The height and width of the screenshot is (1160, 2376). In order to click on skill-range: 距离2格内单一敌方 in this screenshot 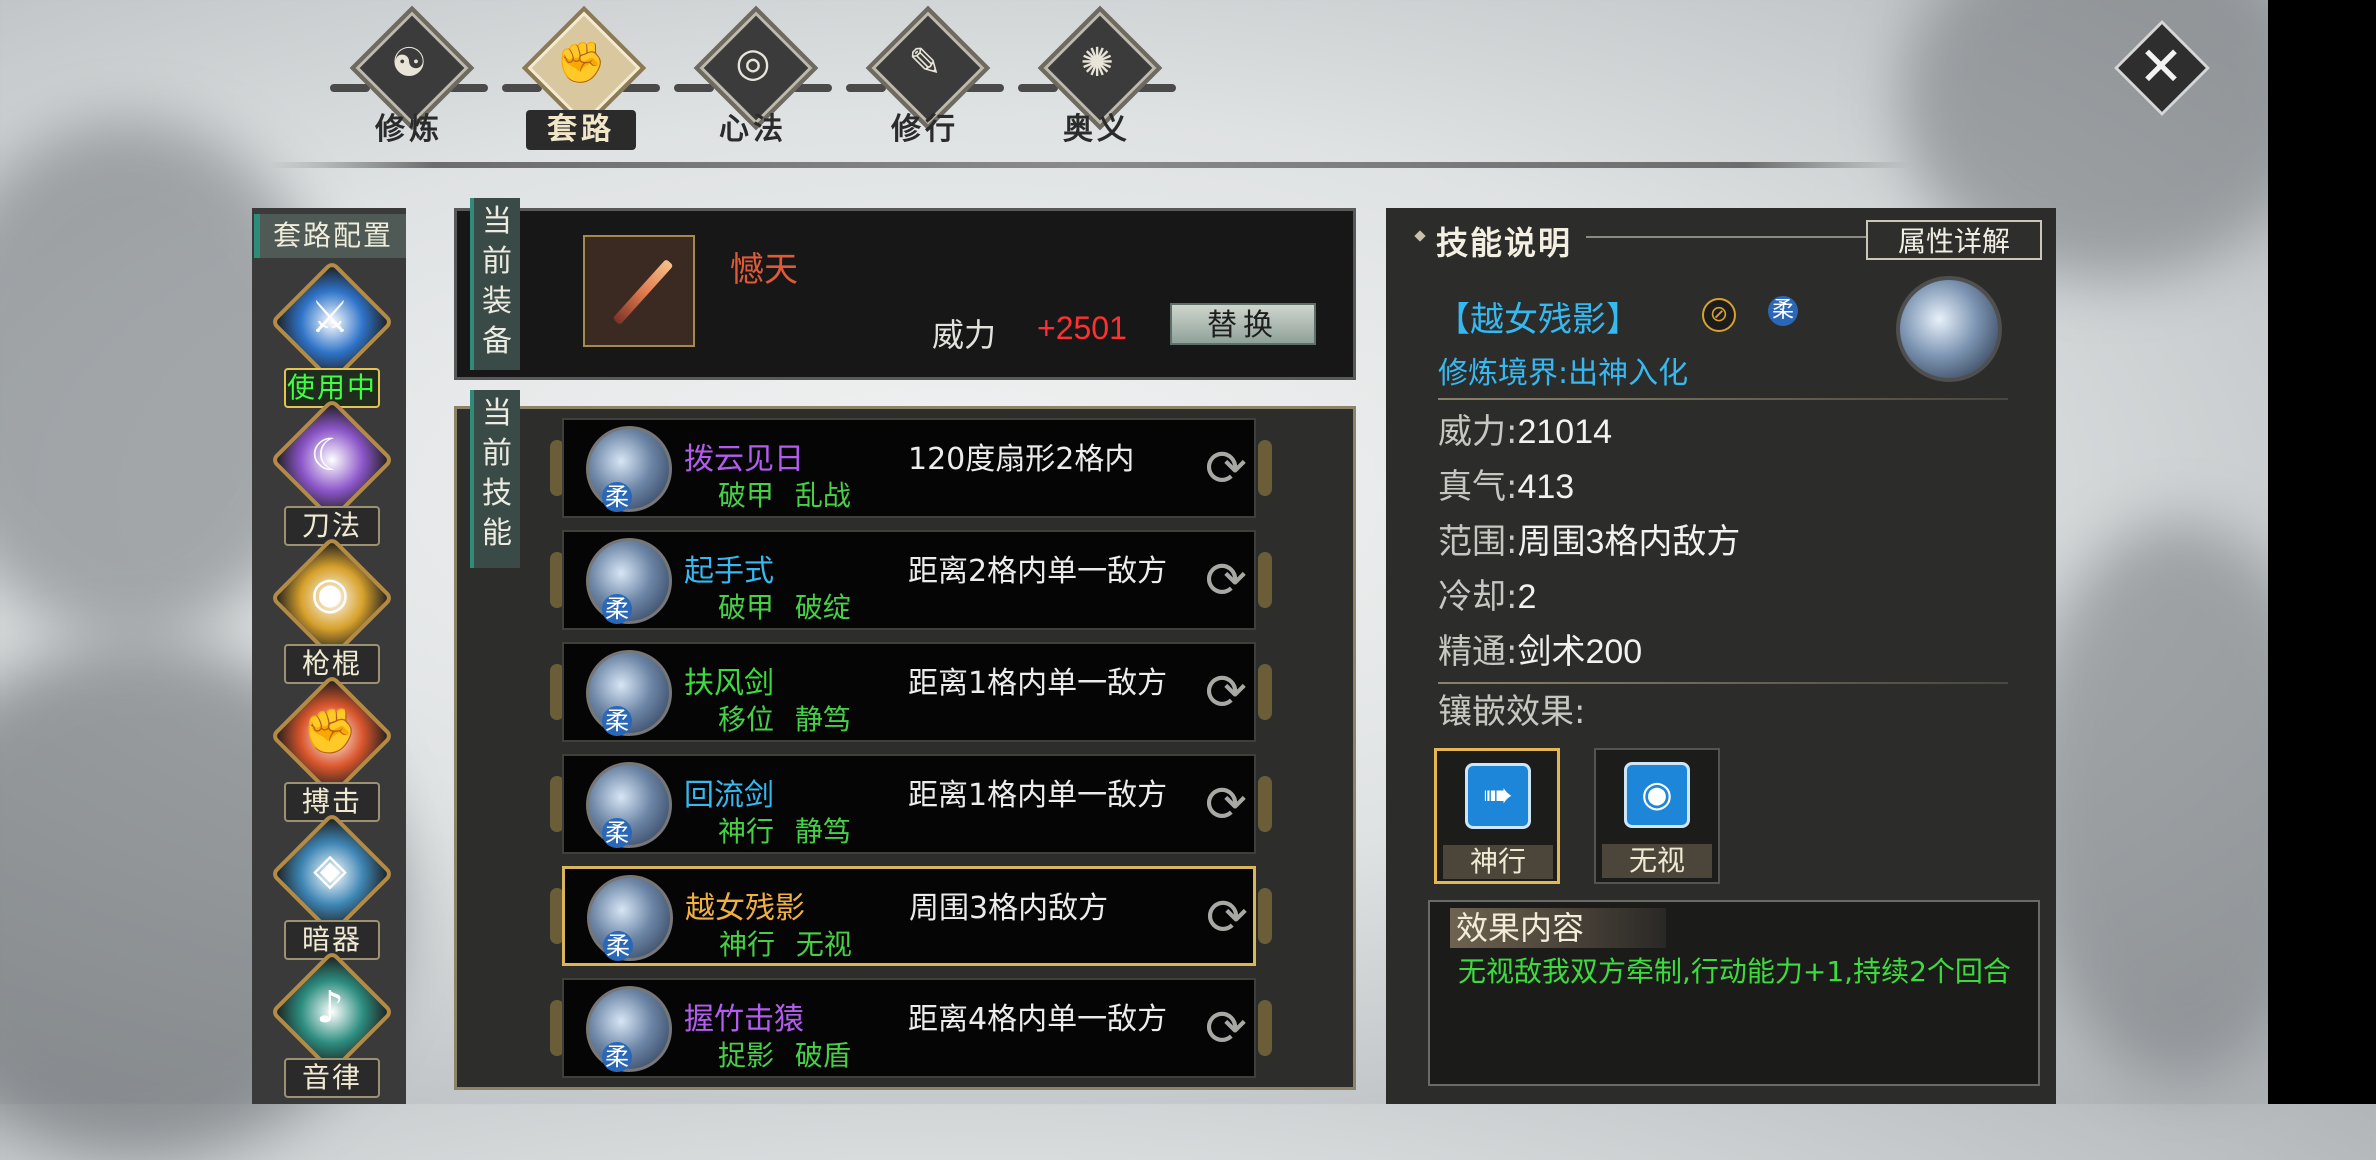, I will do `click(1038, 571)`.